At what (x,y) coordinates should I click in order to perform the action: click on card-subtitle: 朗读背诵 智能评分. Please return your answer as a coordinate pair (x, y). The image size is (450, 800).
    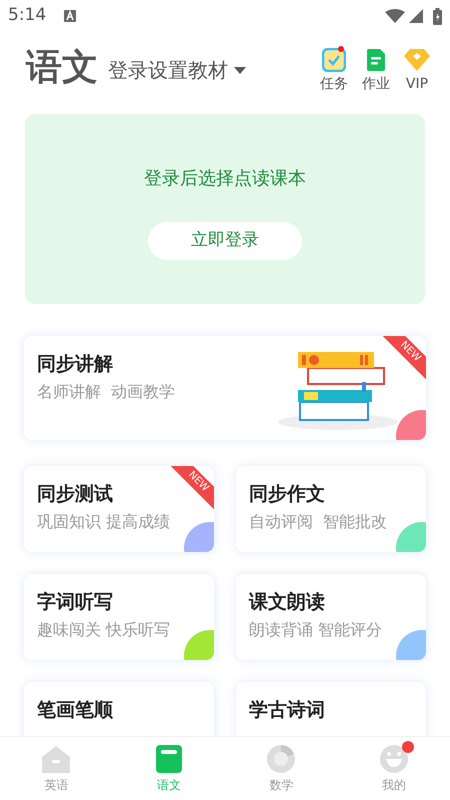
    Looking at the image, I should click on (316, 630).